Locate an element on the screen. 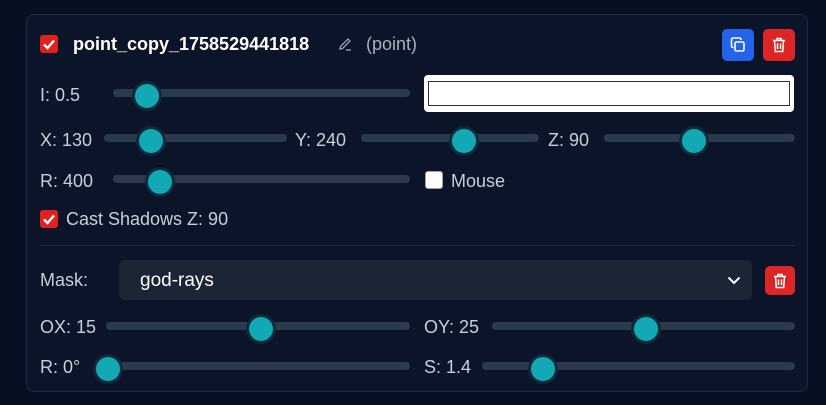  copy-icon is located at coordinates (737, 44).